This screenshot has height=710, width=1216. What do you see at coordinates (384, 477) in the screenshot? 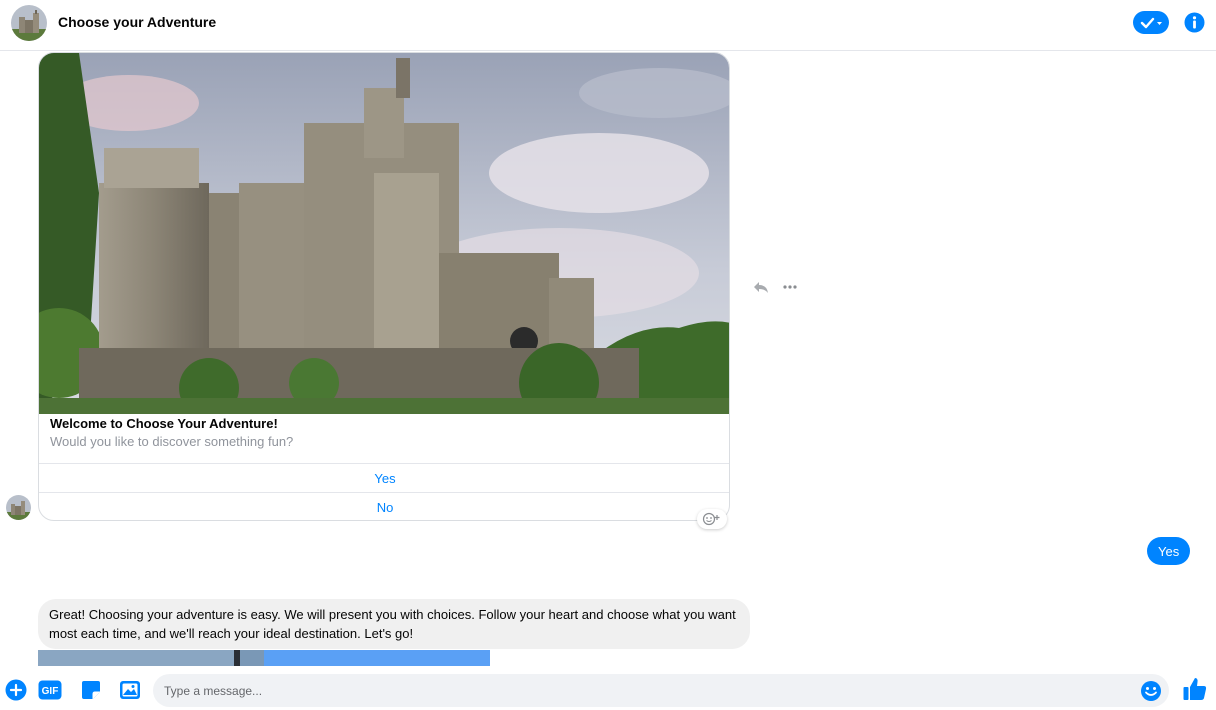
I see `yes-button: Yes` at bounding box center [384, 477].